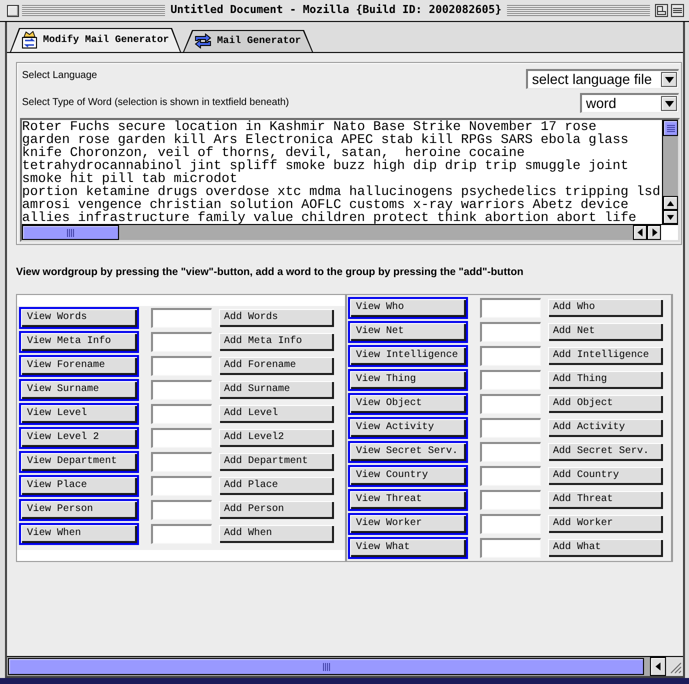 The image size is (689, 684). Describe the element at coordinates (79, 438) in the screenshot. I see `view-button: View Level 2` at that location.